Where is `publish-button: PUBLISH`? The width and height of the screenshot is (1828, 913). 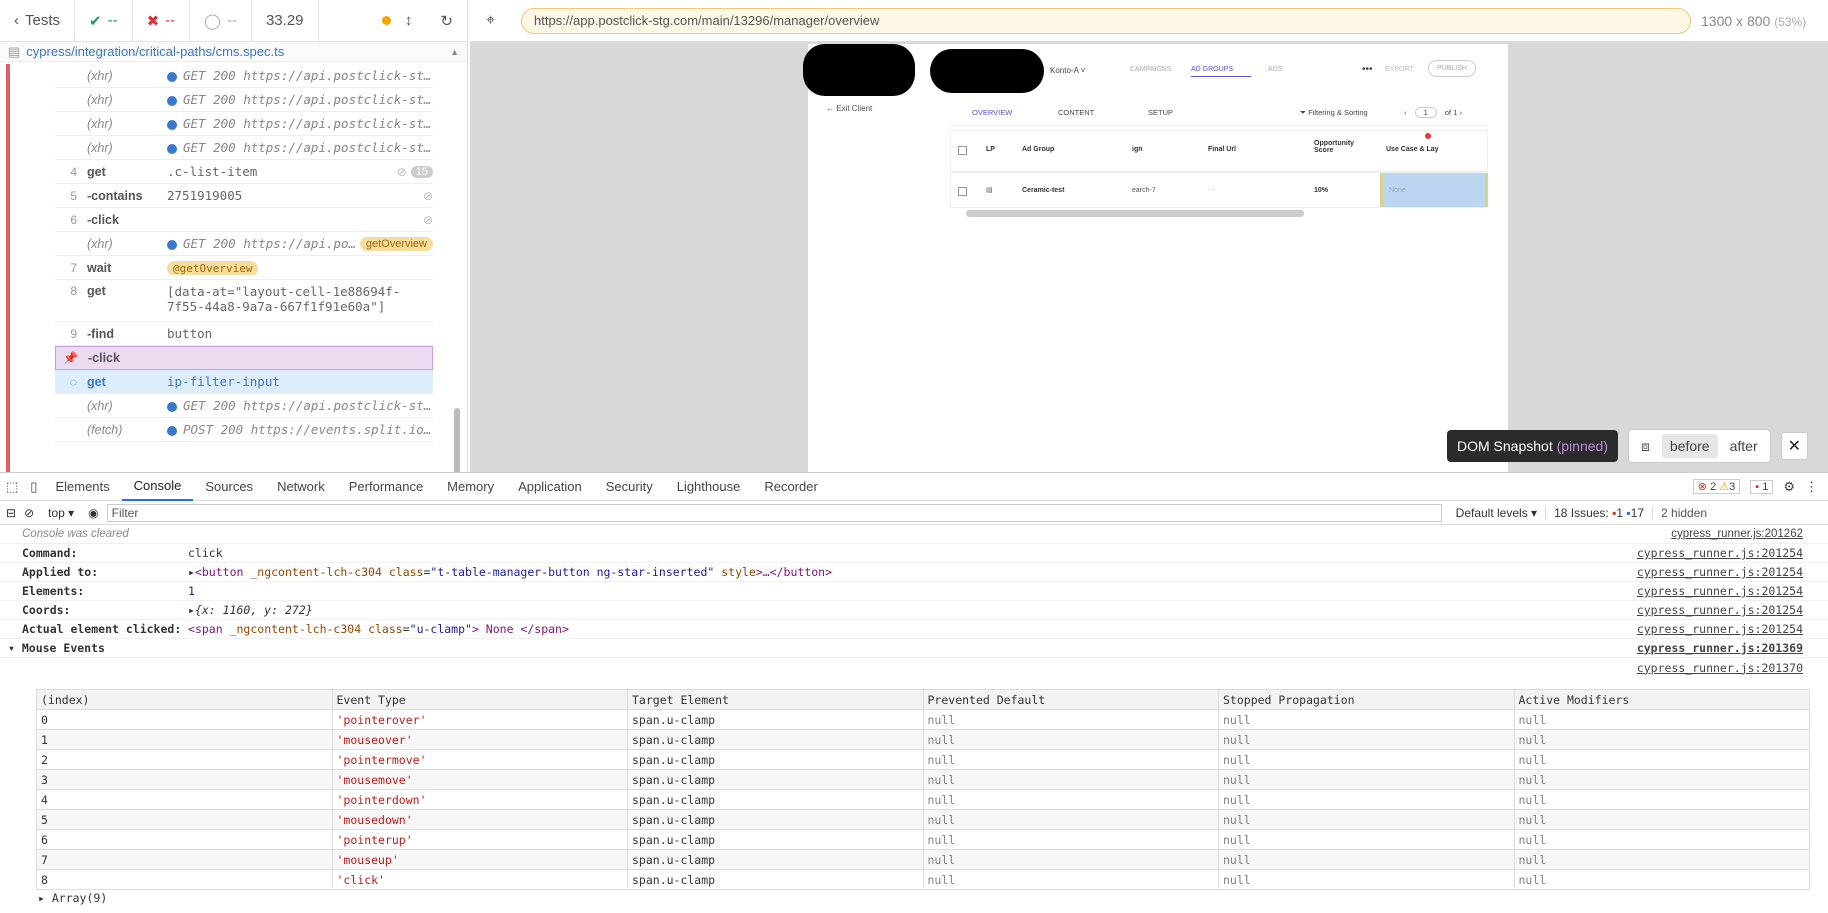 publish-button: PUBLISH is located at coordinates (1452, 68).